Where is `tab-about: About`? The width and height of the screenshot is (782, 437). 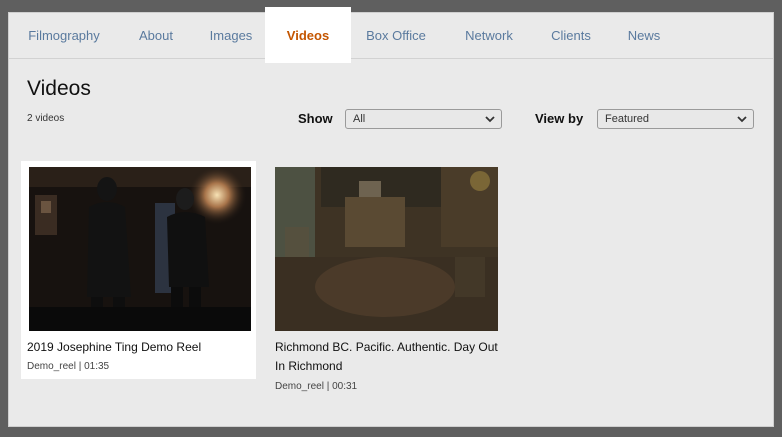
tab-about: About is located at coordinates (156, 35).